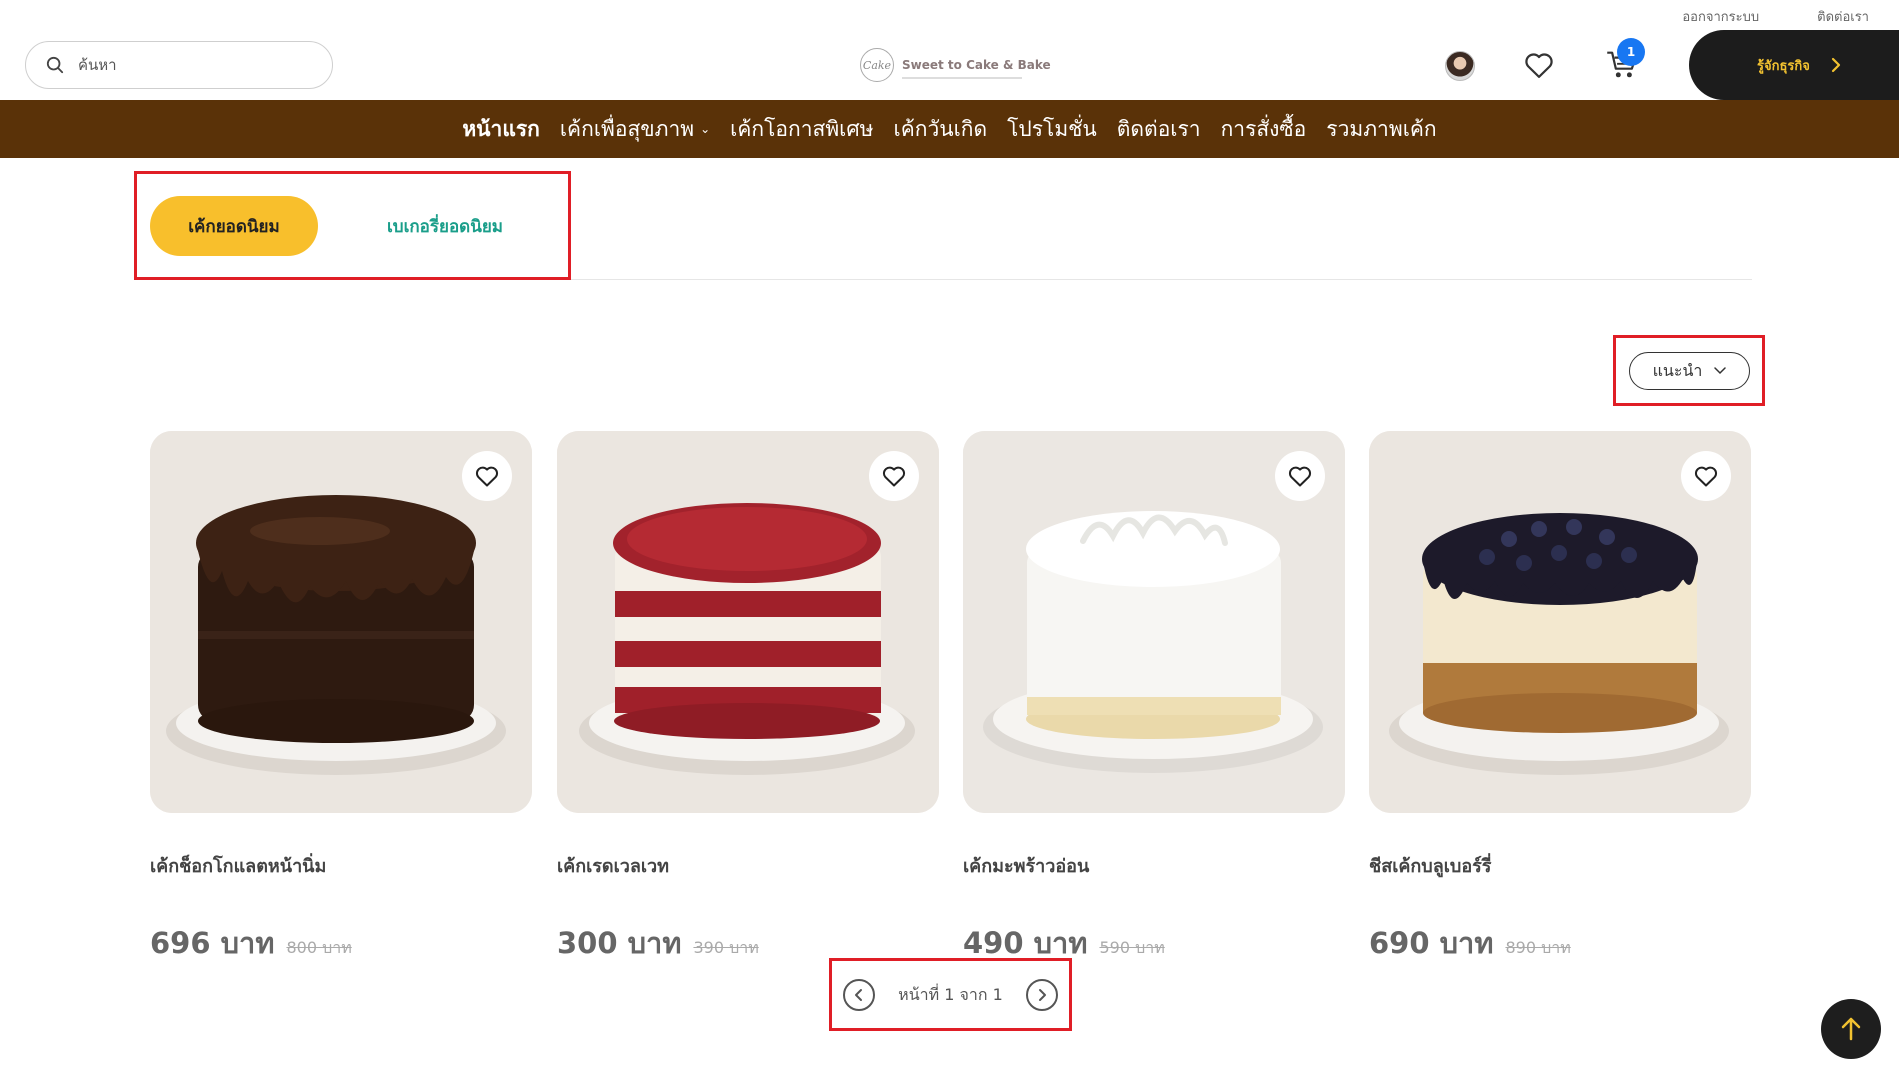 This screenshot has height=1079, width=1899. I want to click on nav-label: หน้าแรก, so click(501, 128).